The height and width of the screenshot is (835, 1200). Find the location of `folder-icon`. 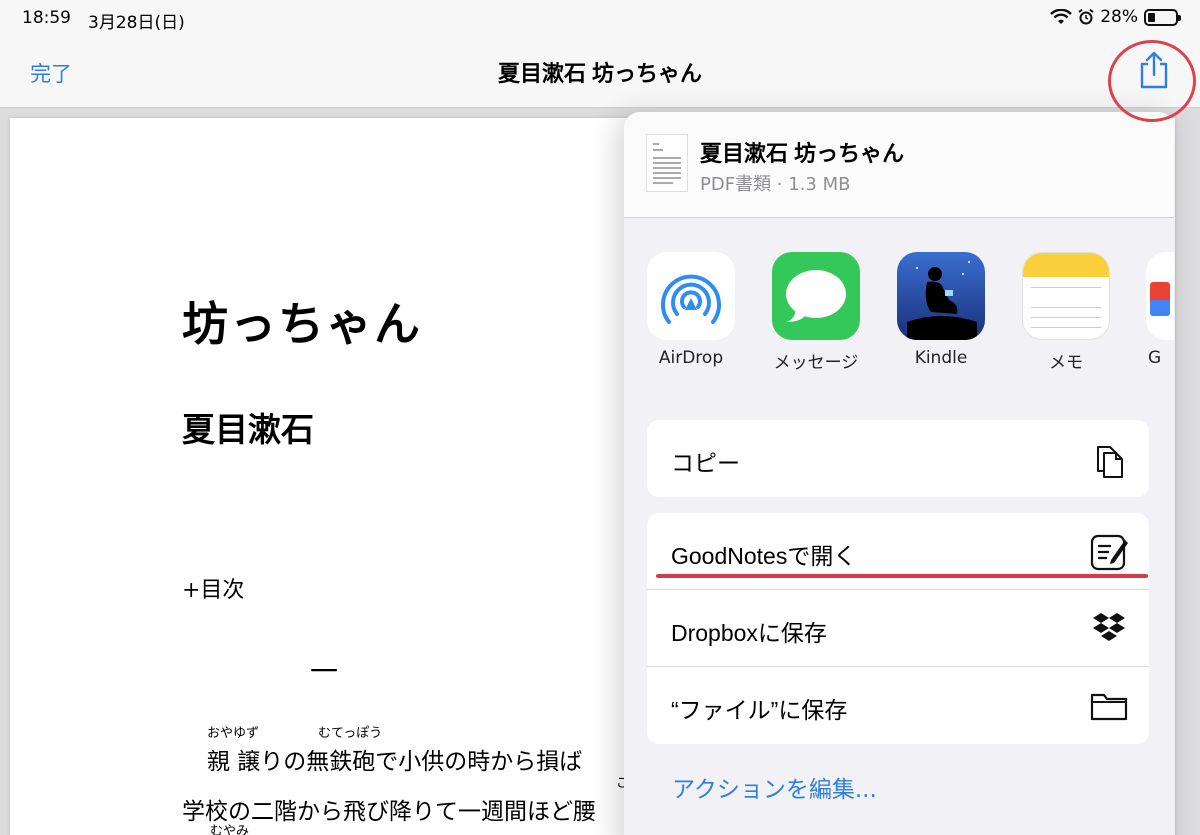

folder-icon is located at coordinates (1109, 707).